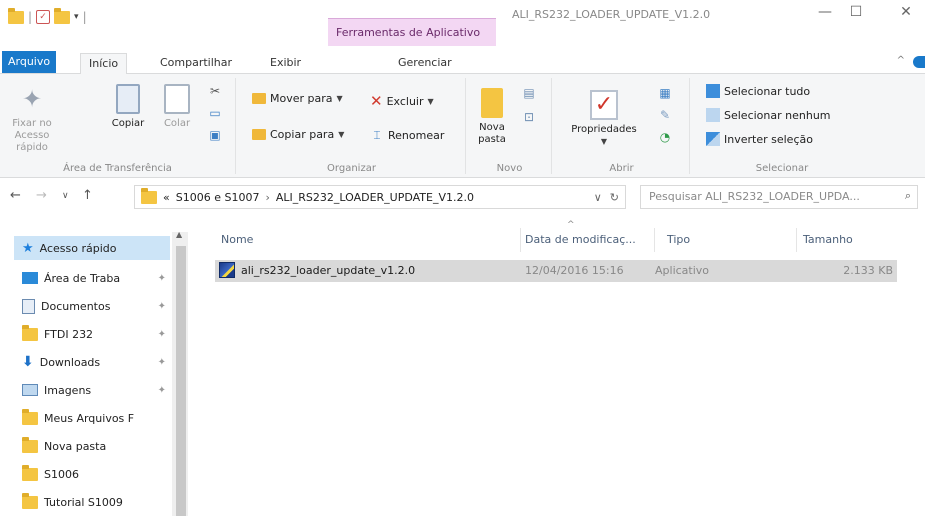 The width and height of the screenshot is (925, 516). Describe the element at coordinates (181, 381) in the screenshot. I see `navpane-scroll-thumb` at that location.